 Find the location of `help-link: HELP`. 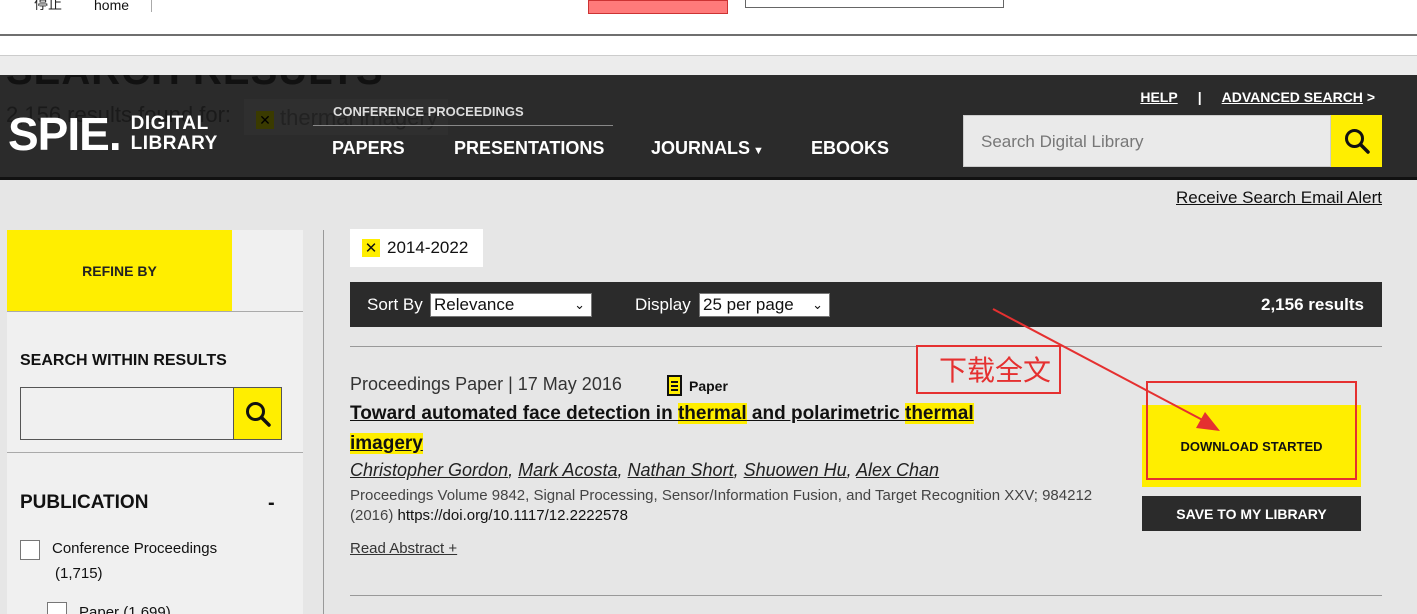

help-link: HELP is located at coordinates (1158, 97).